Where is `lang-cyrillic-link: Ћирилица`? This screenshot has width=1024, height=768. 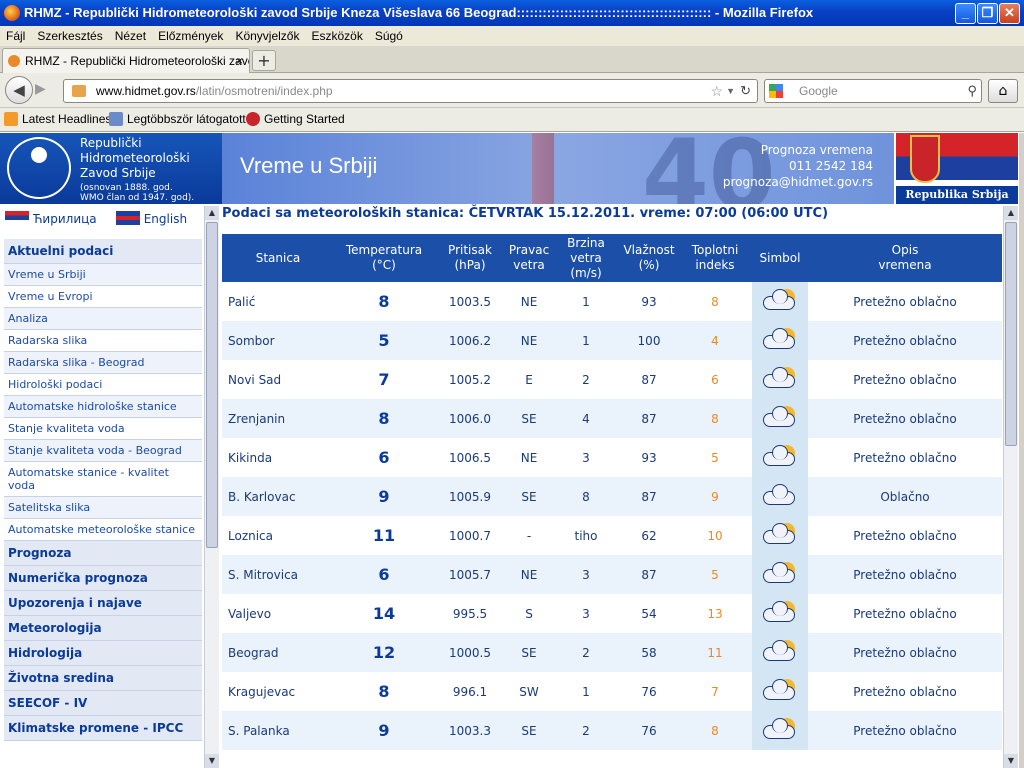
lang-cyrillic-link: Ћирилица is located at coordinates (51, 218).